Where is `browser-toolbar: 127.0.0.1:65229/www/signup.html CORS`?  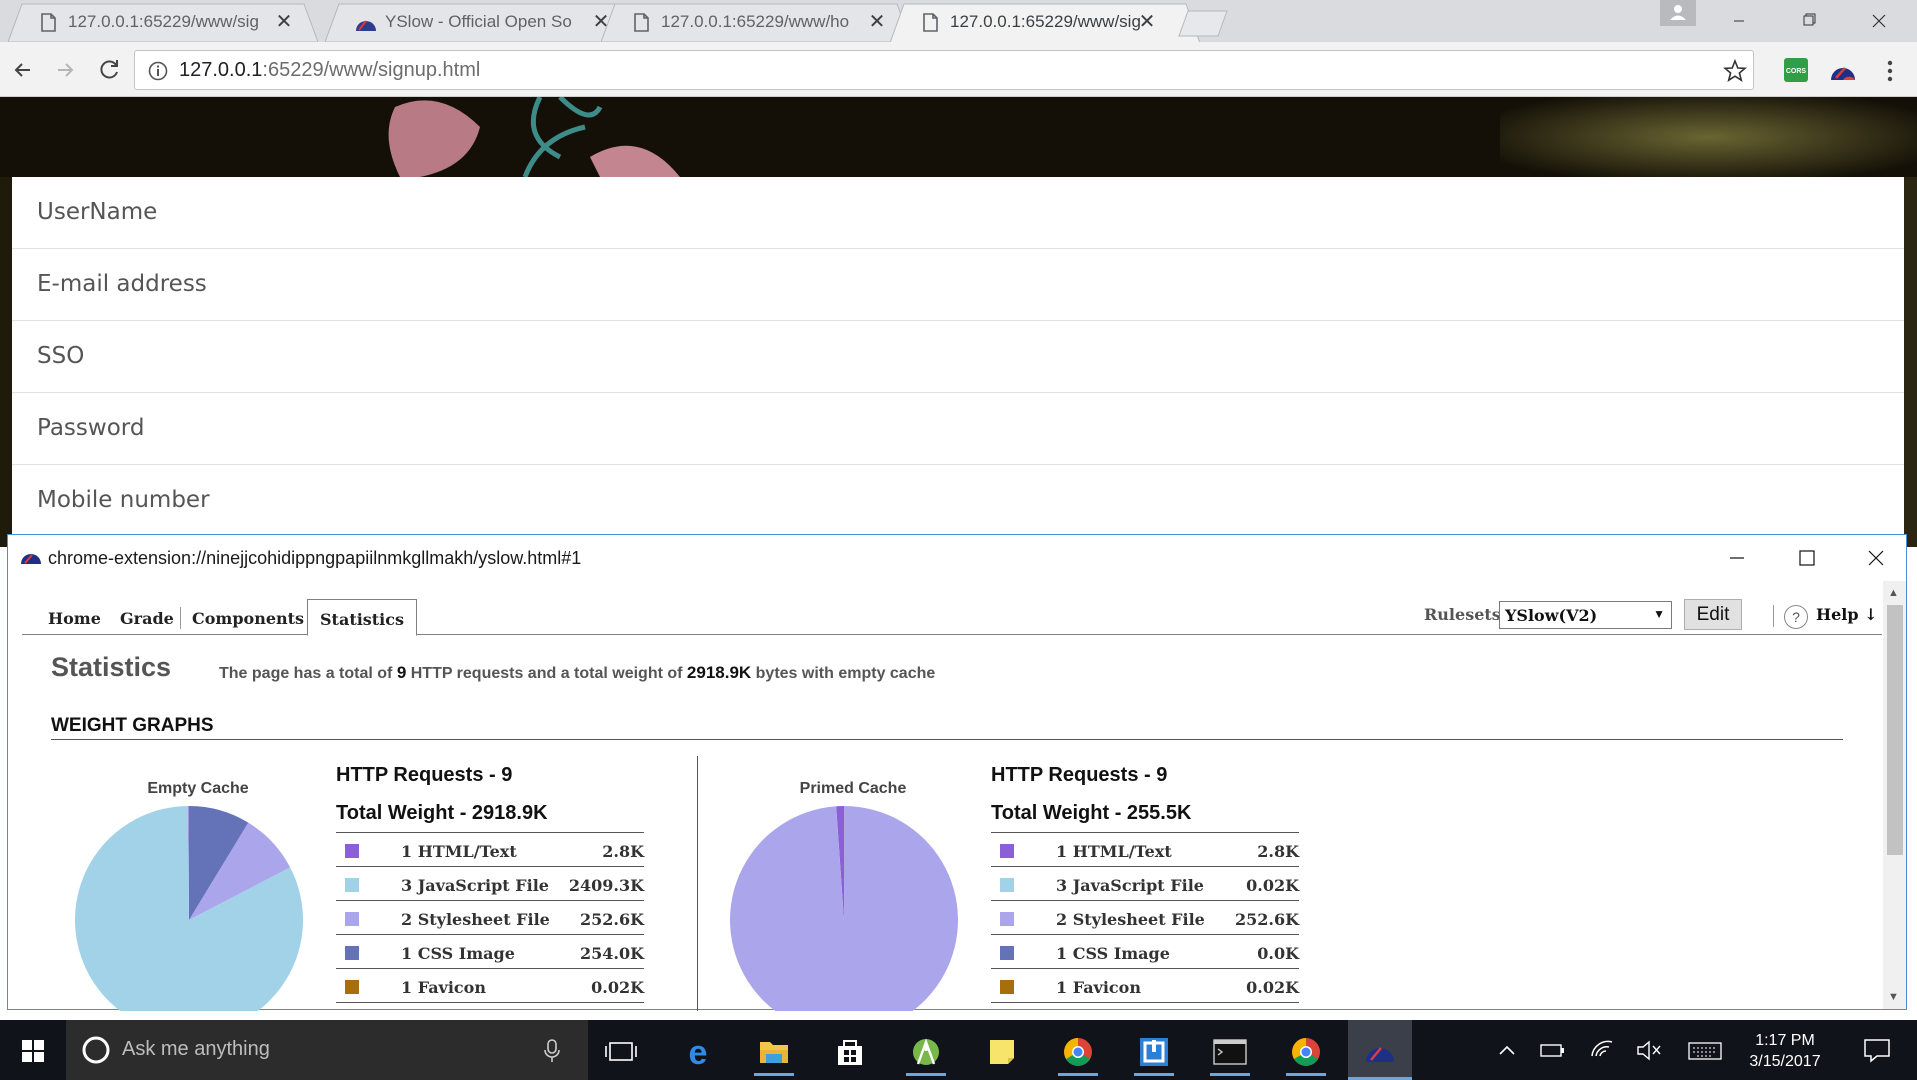
browser-toolbar: 127.0.0.1:65229/www/signup.html CORS is located at coordinates (958, 69).